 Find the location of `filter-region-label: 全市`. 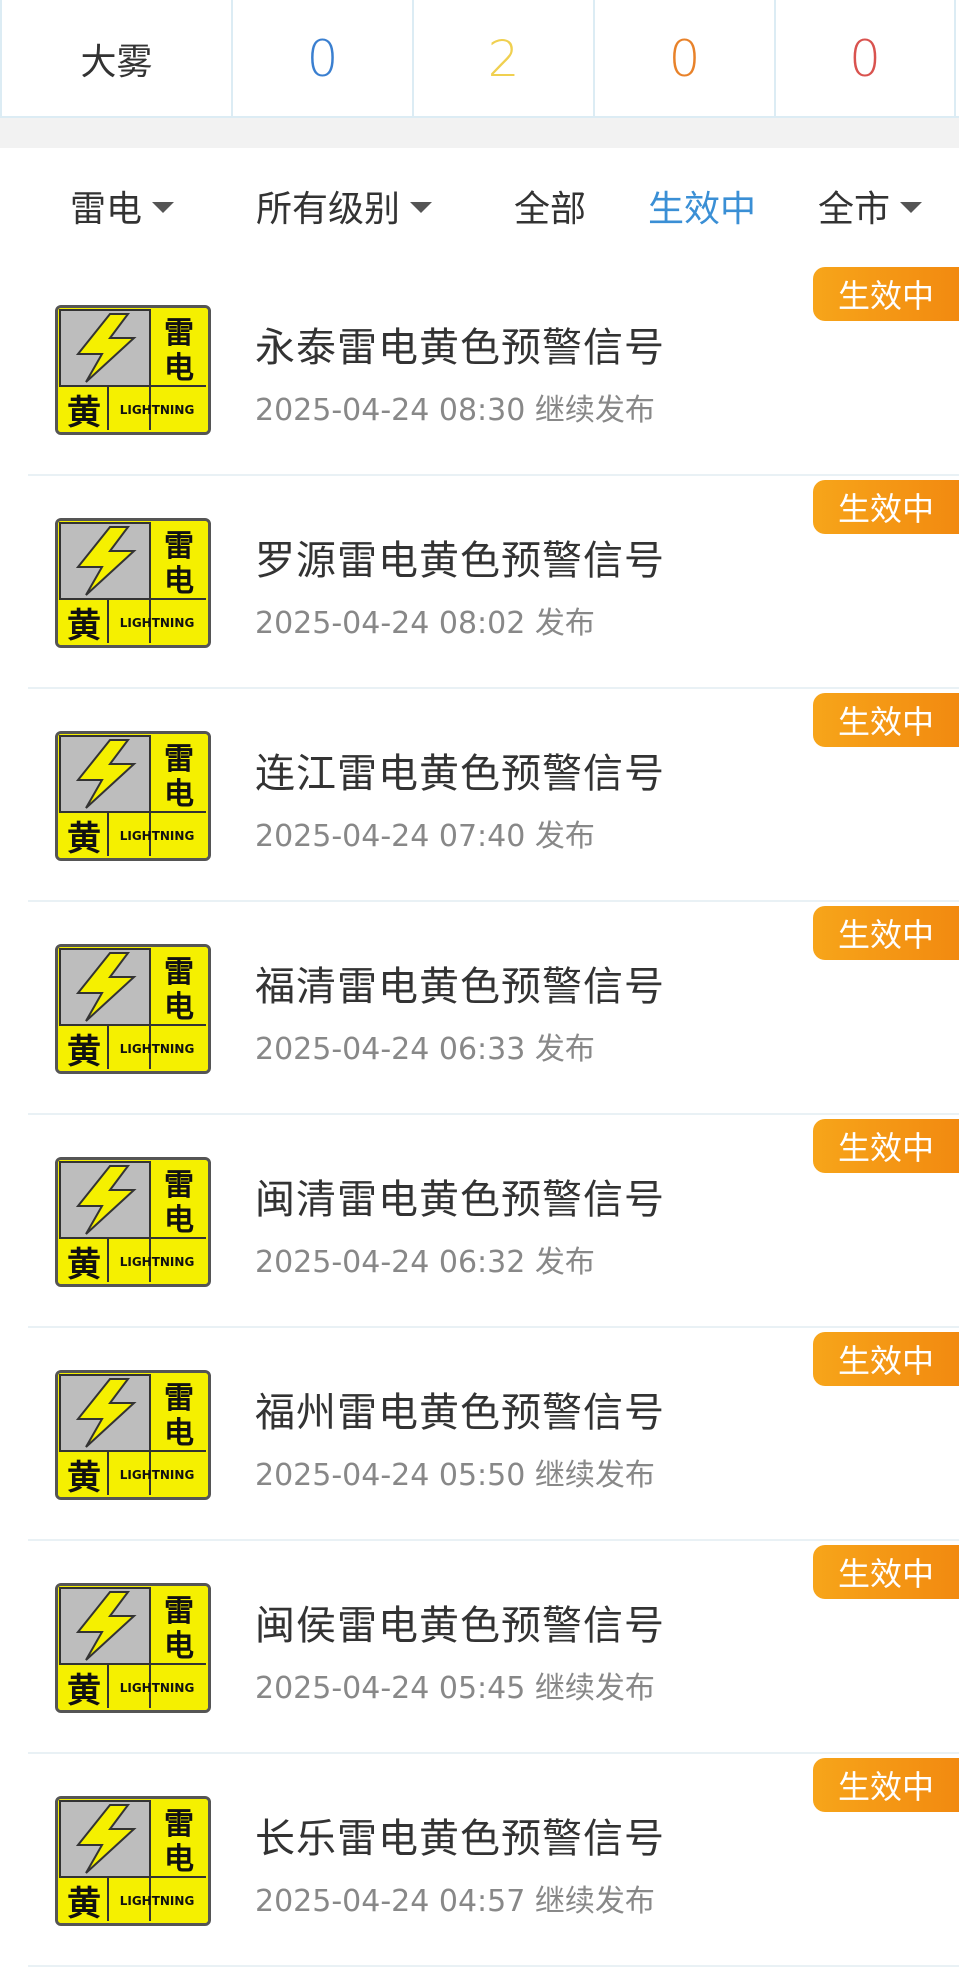

filter-region-label: 全市 is located at coordinates (854, 209).